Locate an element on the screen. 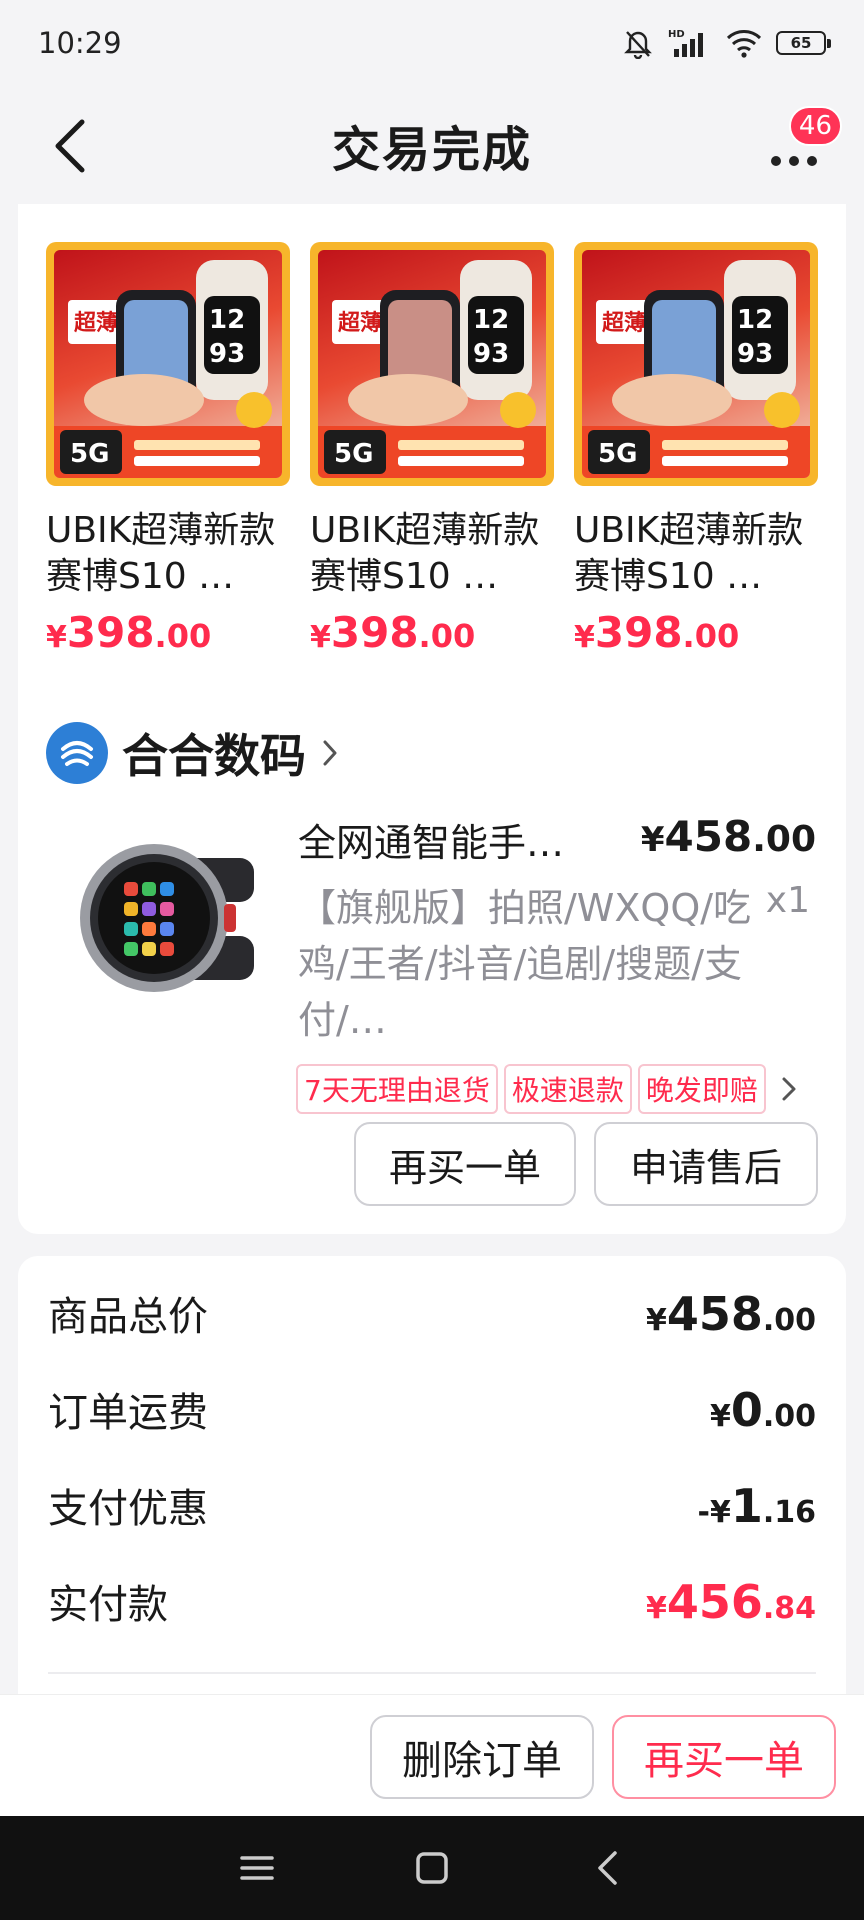 The height and width of the screenshot is (1920, 864). service-tag: 晚发即赔 is located at coordinates (701, 1089).